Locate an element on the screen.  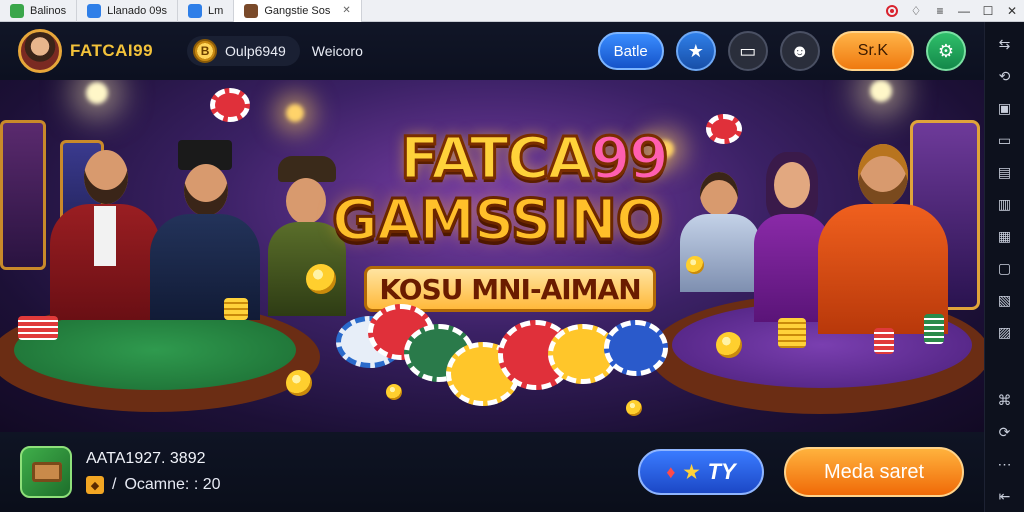
game-tab-icon is located at coordinates (251, 10).